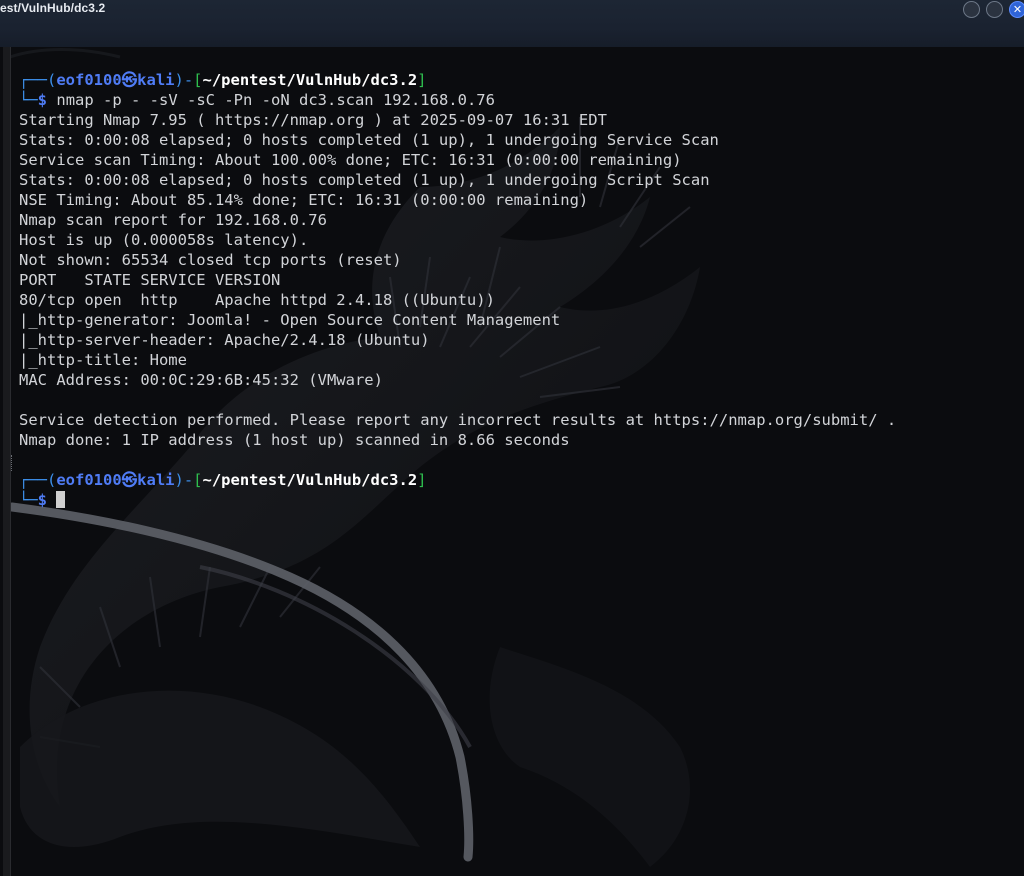 This screenshot has width=1024, height=876. I want to click on left-scrollbar, so click(7, 461).